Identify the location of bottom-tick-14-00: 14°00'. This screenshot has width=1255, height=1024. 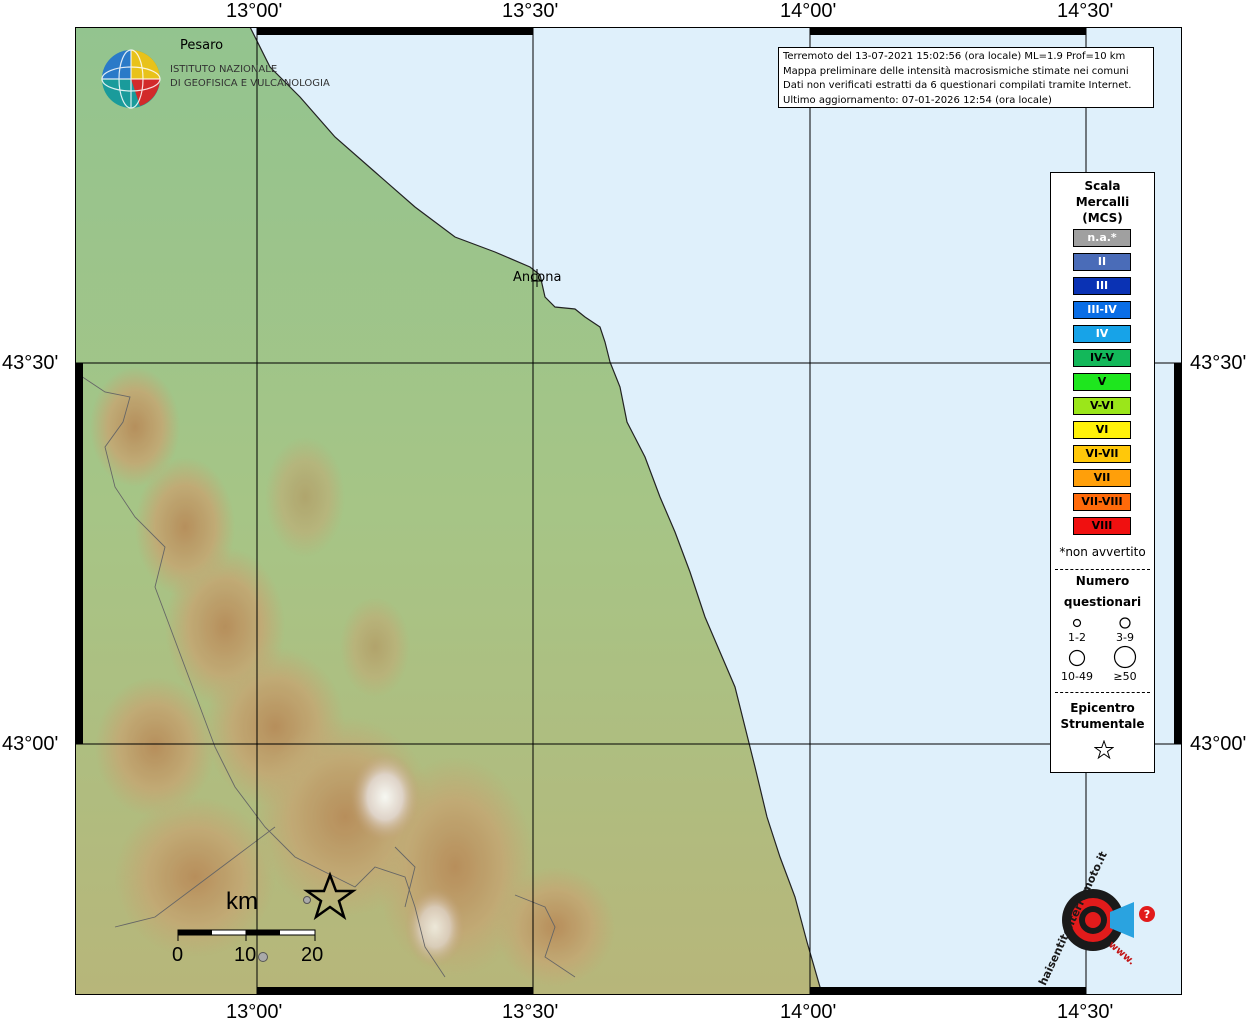
(808, 1012).